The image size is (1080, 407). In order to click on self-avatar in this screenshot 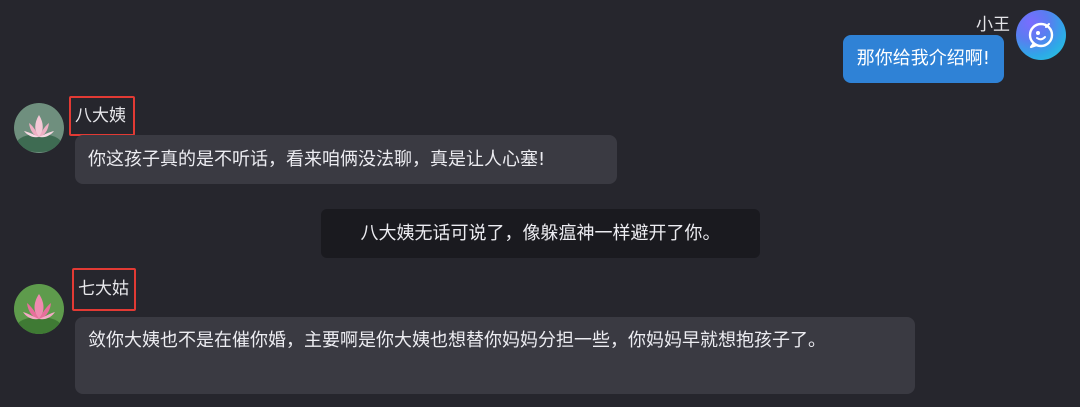, I will do `click(1041, 35)`.